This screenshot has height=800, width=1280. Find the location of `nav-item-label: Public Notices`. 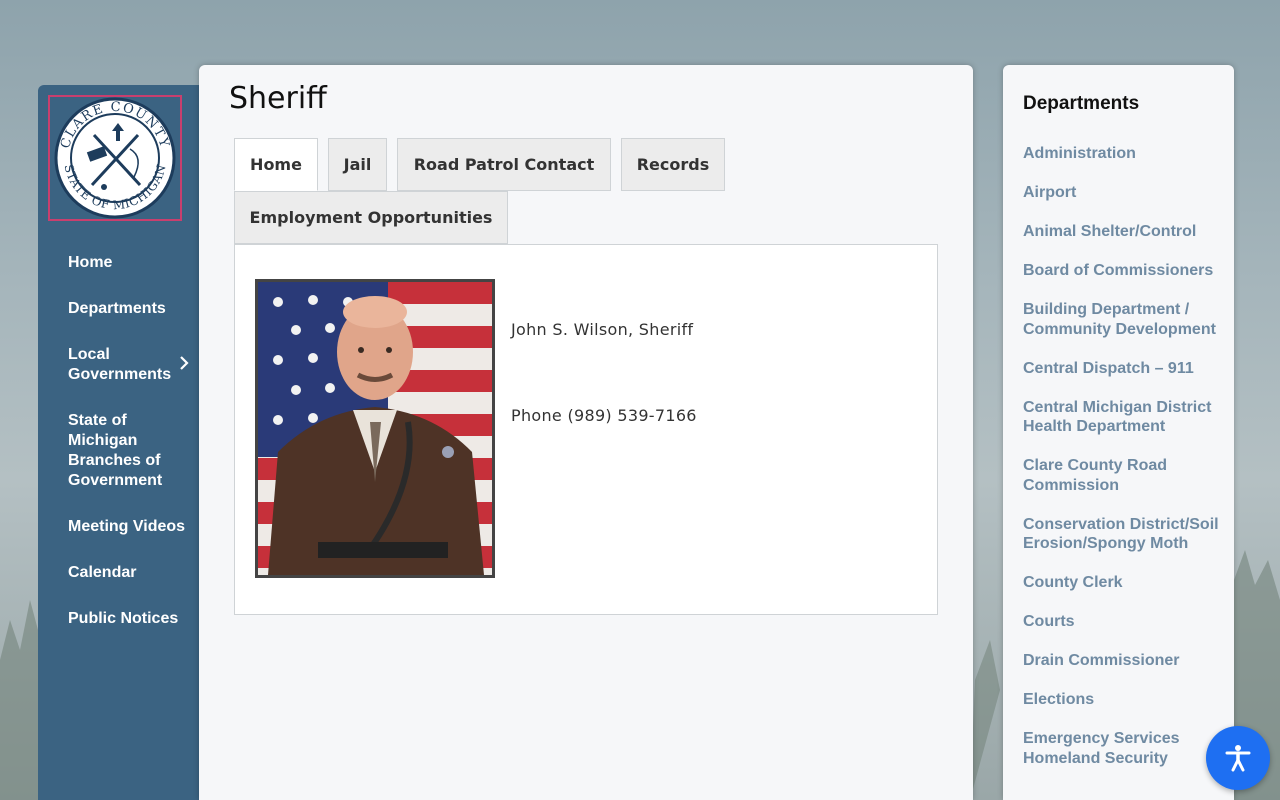

nav-item-label: Public Notices is located at coordinates (123, 618).